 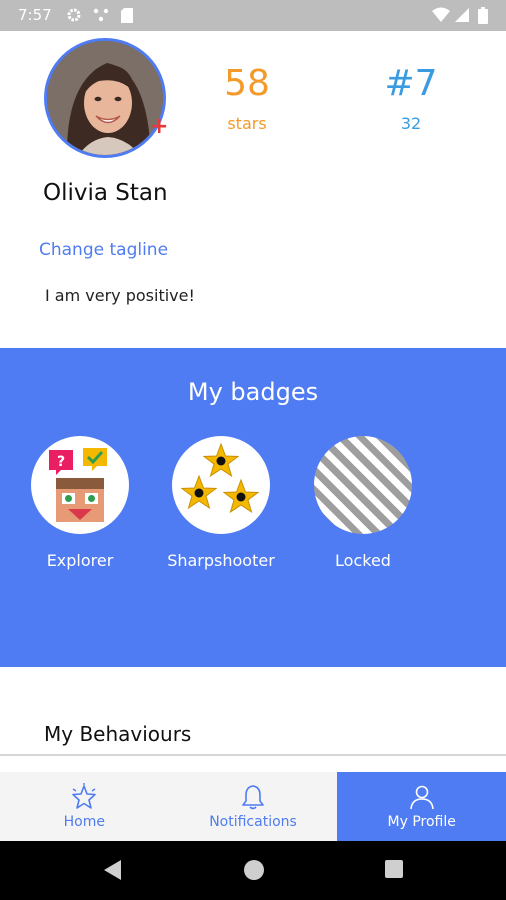 I want to click on badge-explorer: ? Explorer, so click(x=80, y=503).